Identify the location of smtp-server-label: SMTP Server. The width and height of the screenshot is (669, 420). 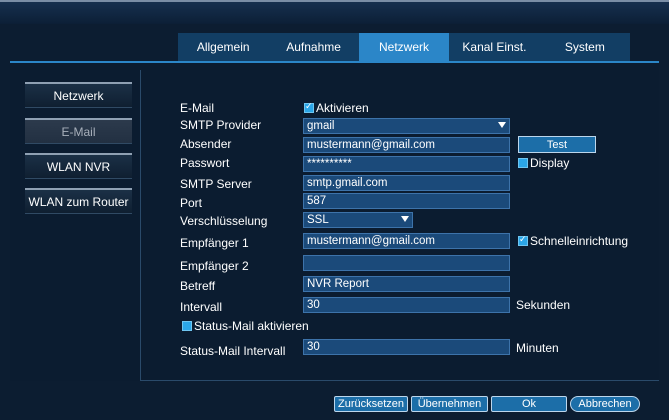
(216, 184).